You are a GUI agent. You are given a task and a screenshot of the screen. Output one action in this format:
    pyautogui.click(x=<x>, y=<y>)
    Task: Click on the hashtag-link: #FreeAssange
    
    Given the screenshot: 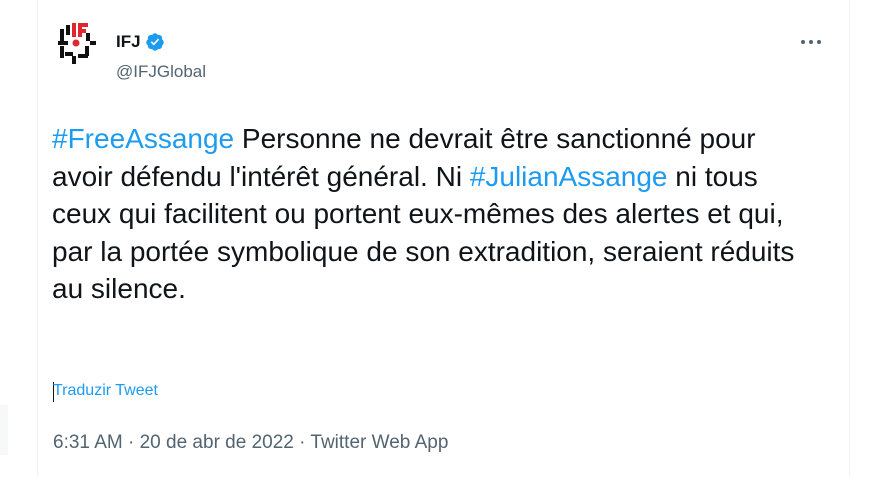 What is the action you would take?
    pyautogui.click(x=143, y=138)
    